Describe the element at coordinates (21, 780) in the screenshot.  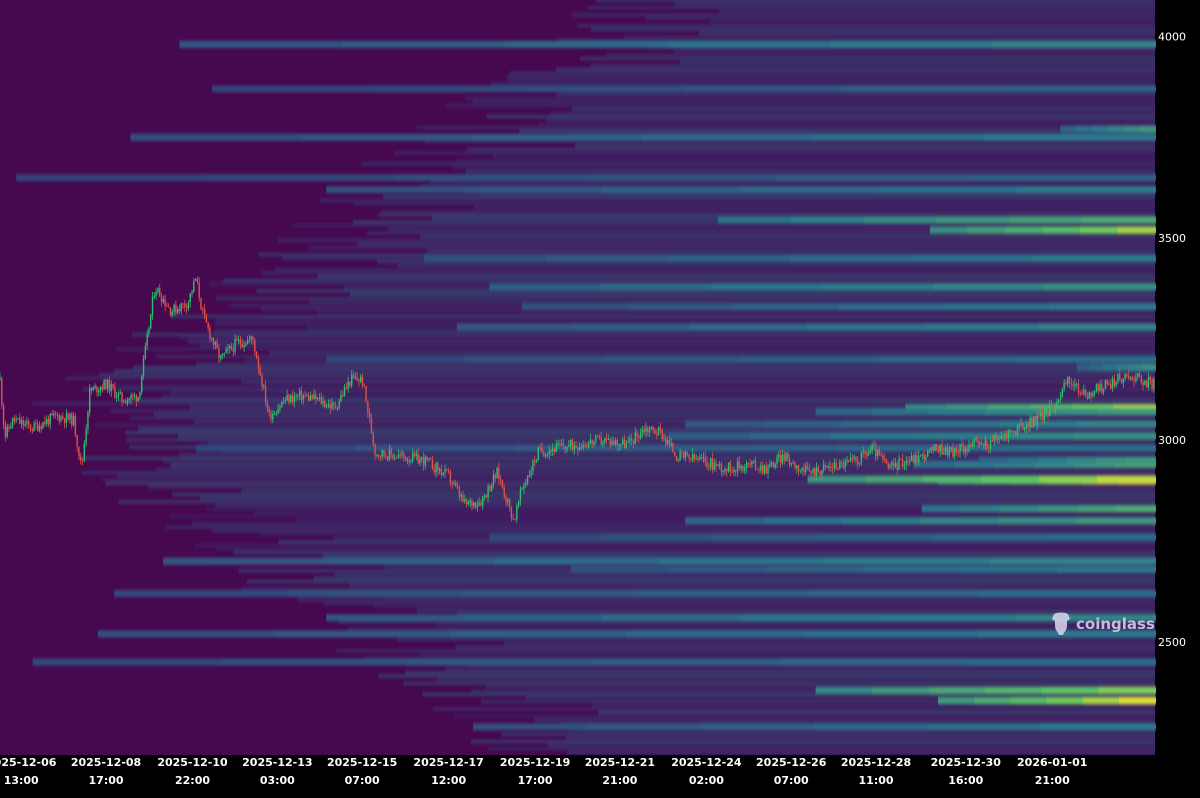
I see `x-tick-time: 13:00` at that location.